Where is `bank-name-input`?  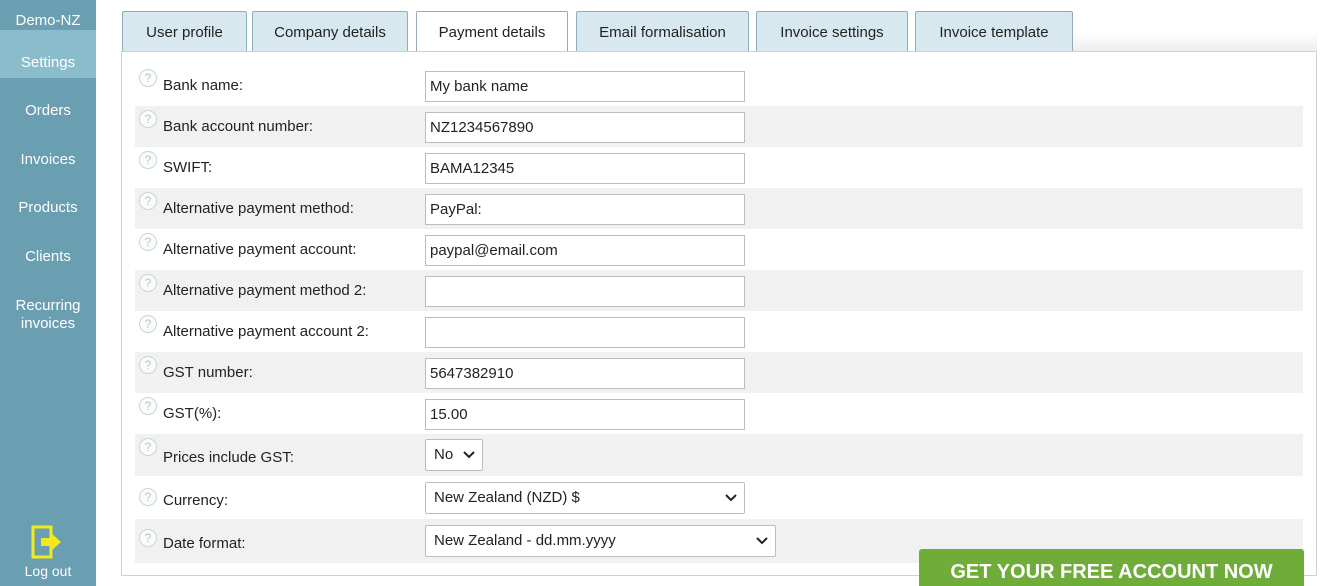
bank-name-input is located at coordinates (585, 86).